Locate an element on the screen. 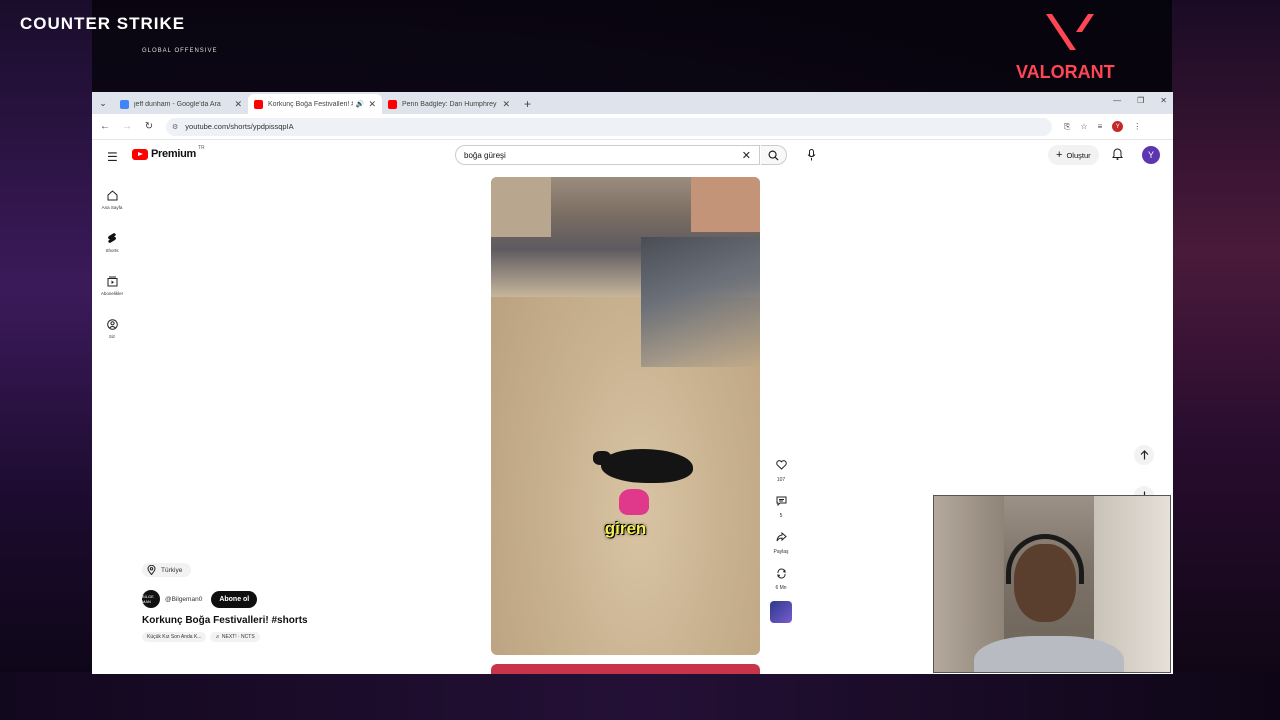 Image resolution: width=1280 pixels, height=720 pixels. window-controls: — ❐ ✕ is located at coordinates (1140, 100).